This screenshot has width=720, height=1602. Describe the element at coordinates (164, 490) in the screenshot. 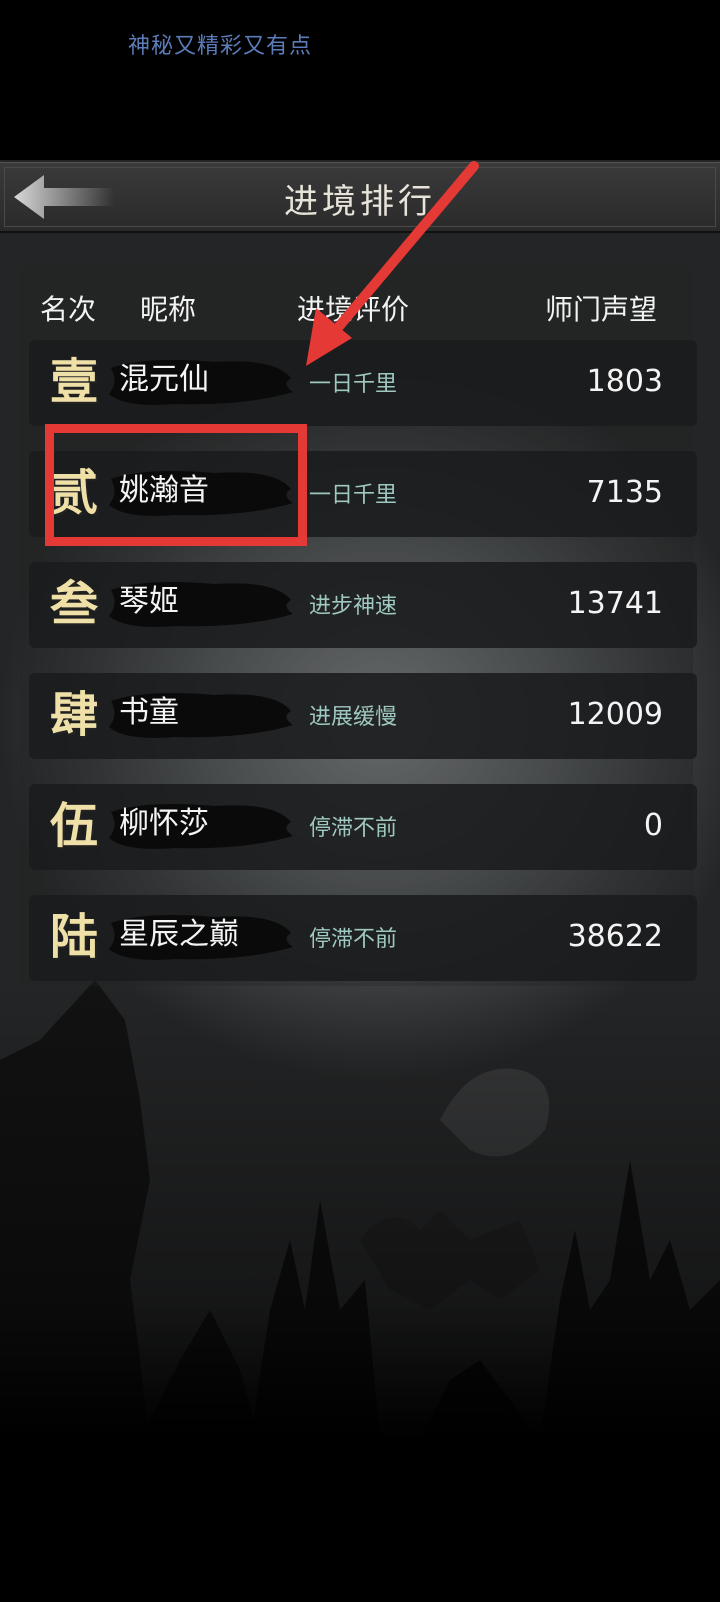

I see `player-nickname: 姚瀚音` at that location.